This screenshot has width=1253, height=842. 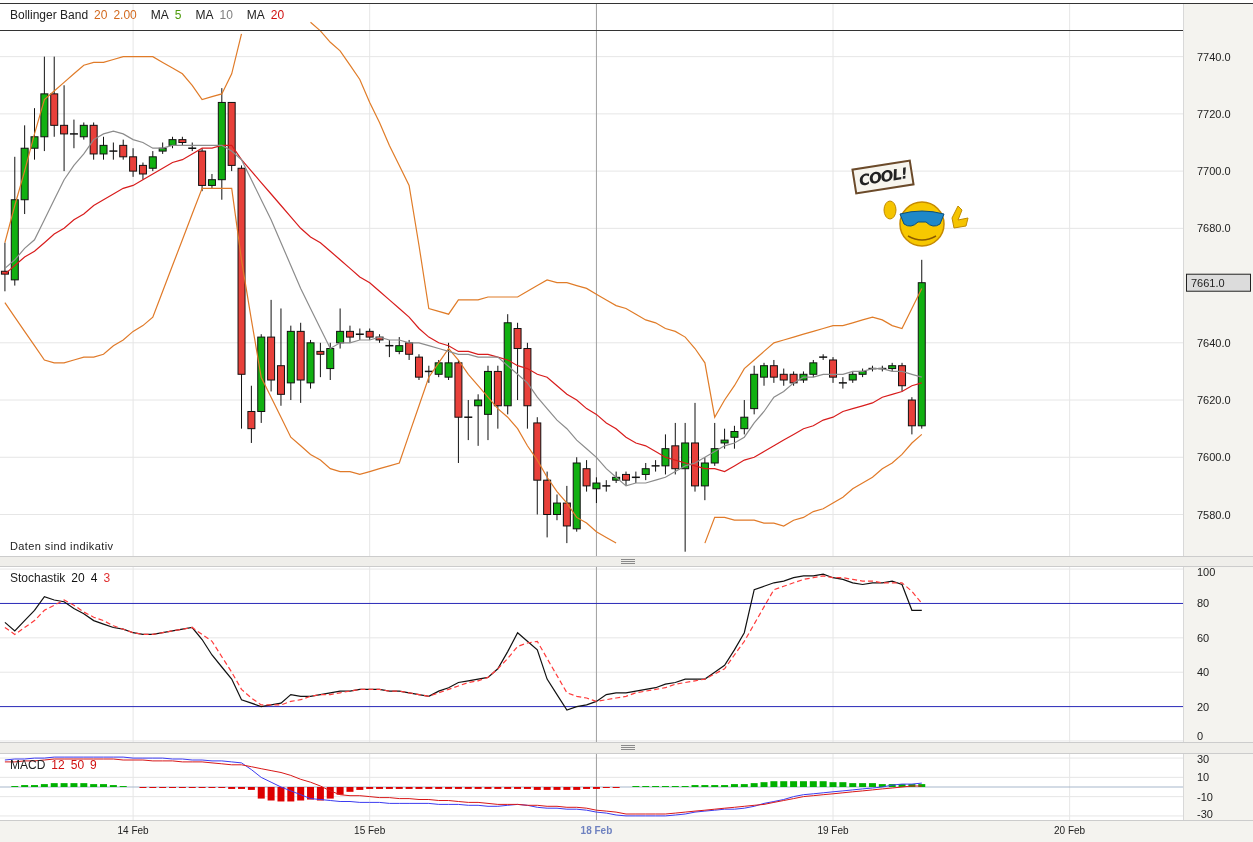 I want to click on axis-label: -30, so click(x=1205, y=814).